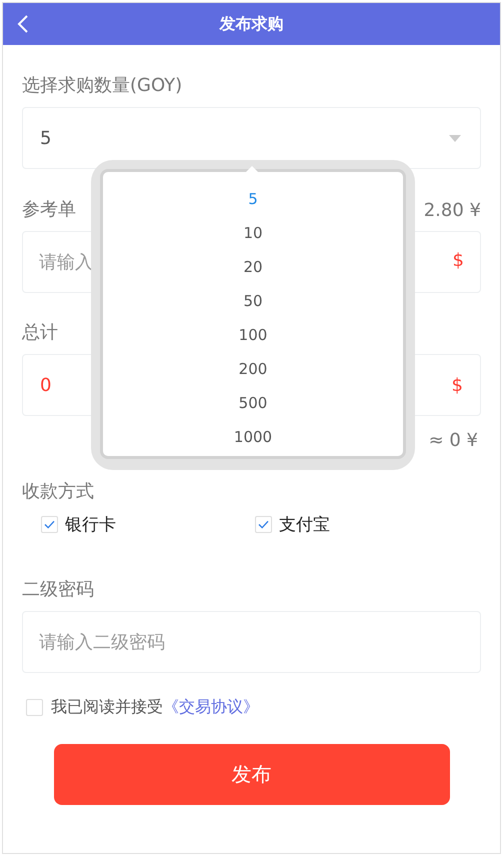  I want to click on agreement-text: 我已阅读并接受, so click(107, 707).